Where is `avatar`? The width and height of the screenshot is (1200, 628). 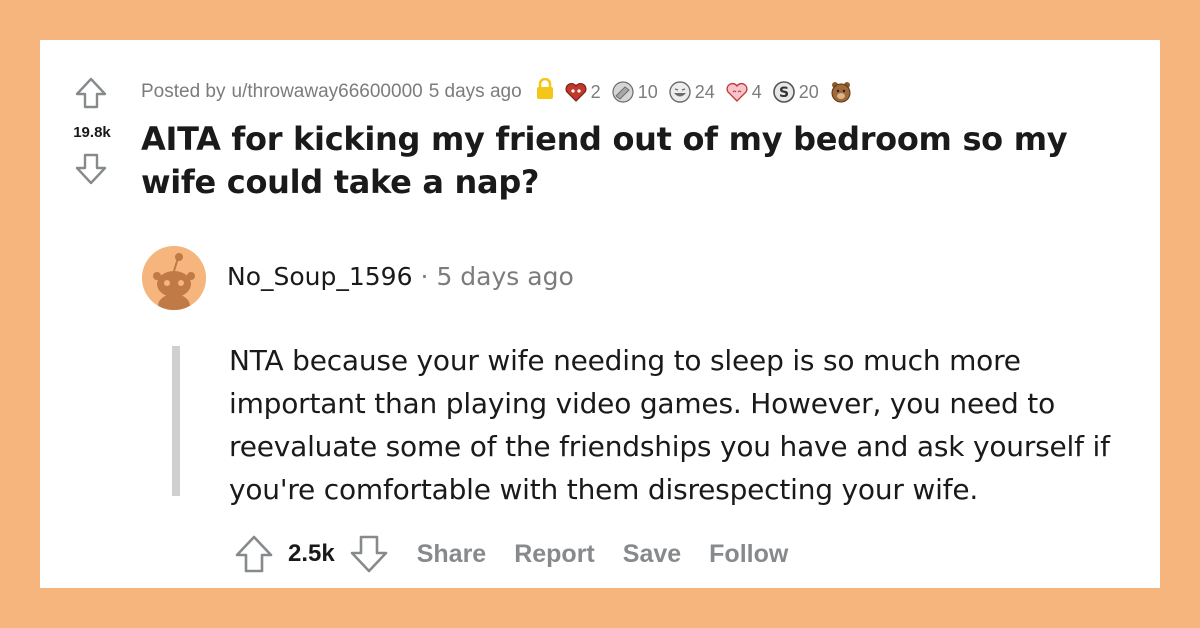 avatar is located at coordinates (174, 278).